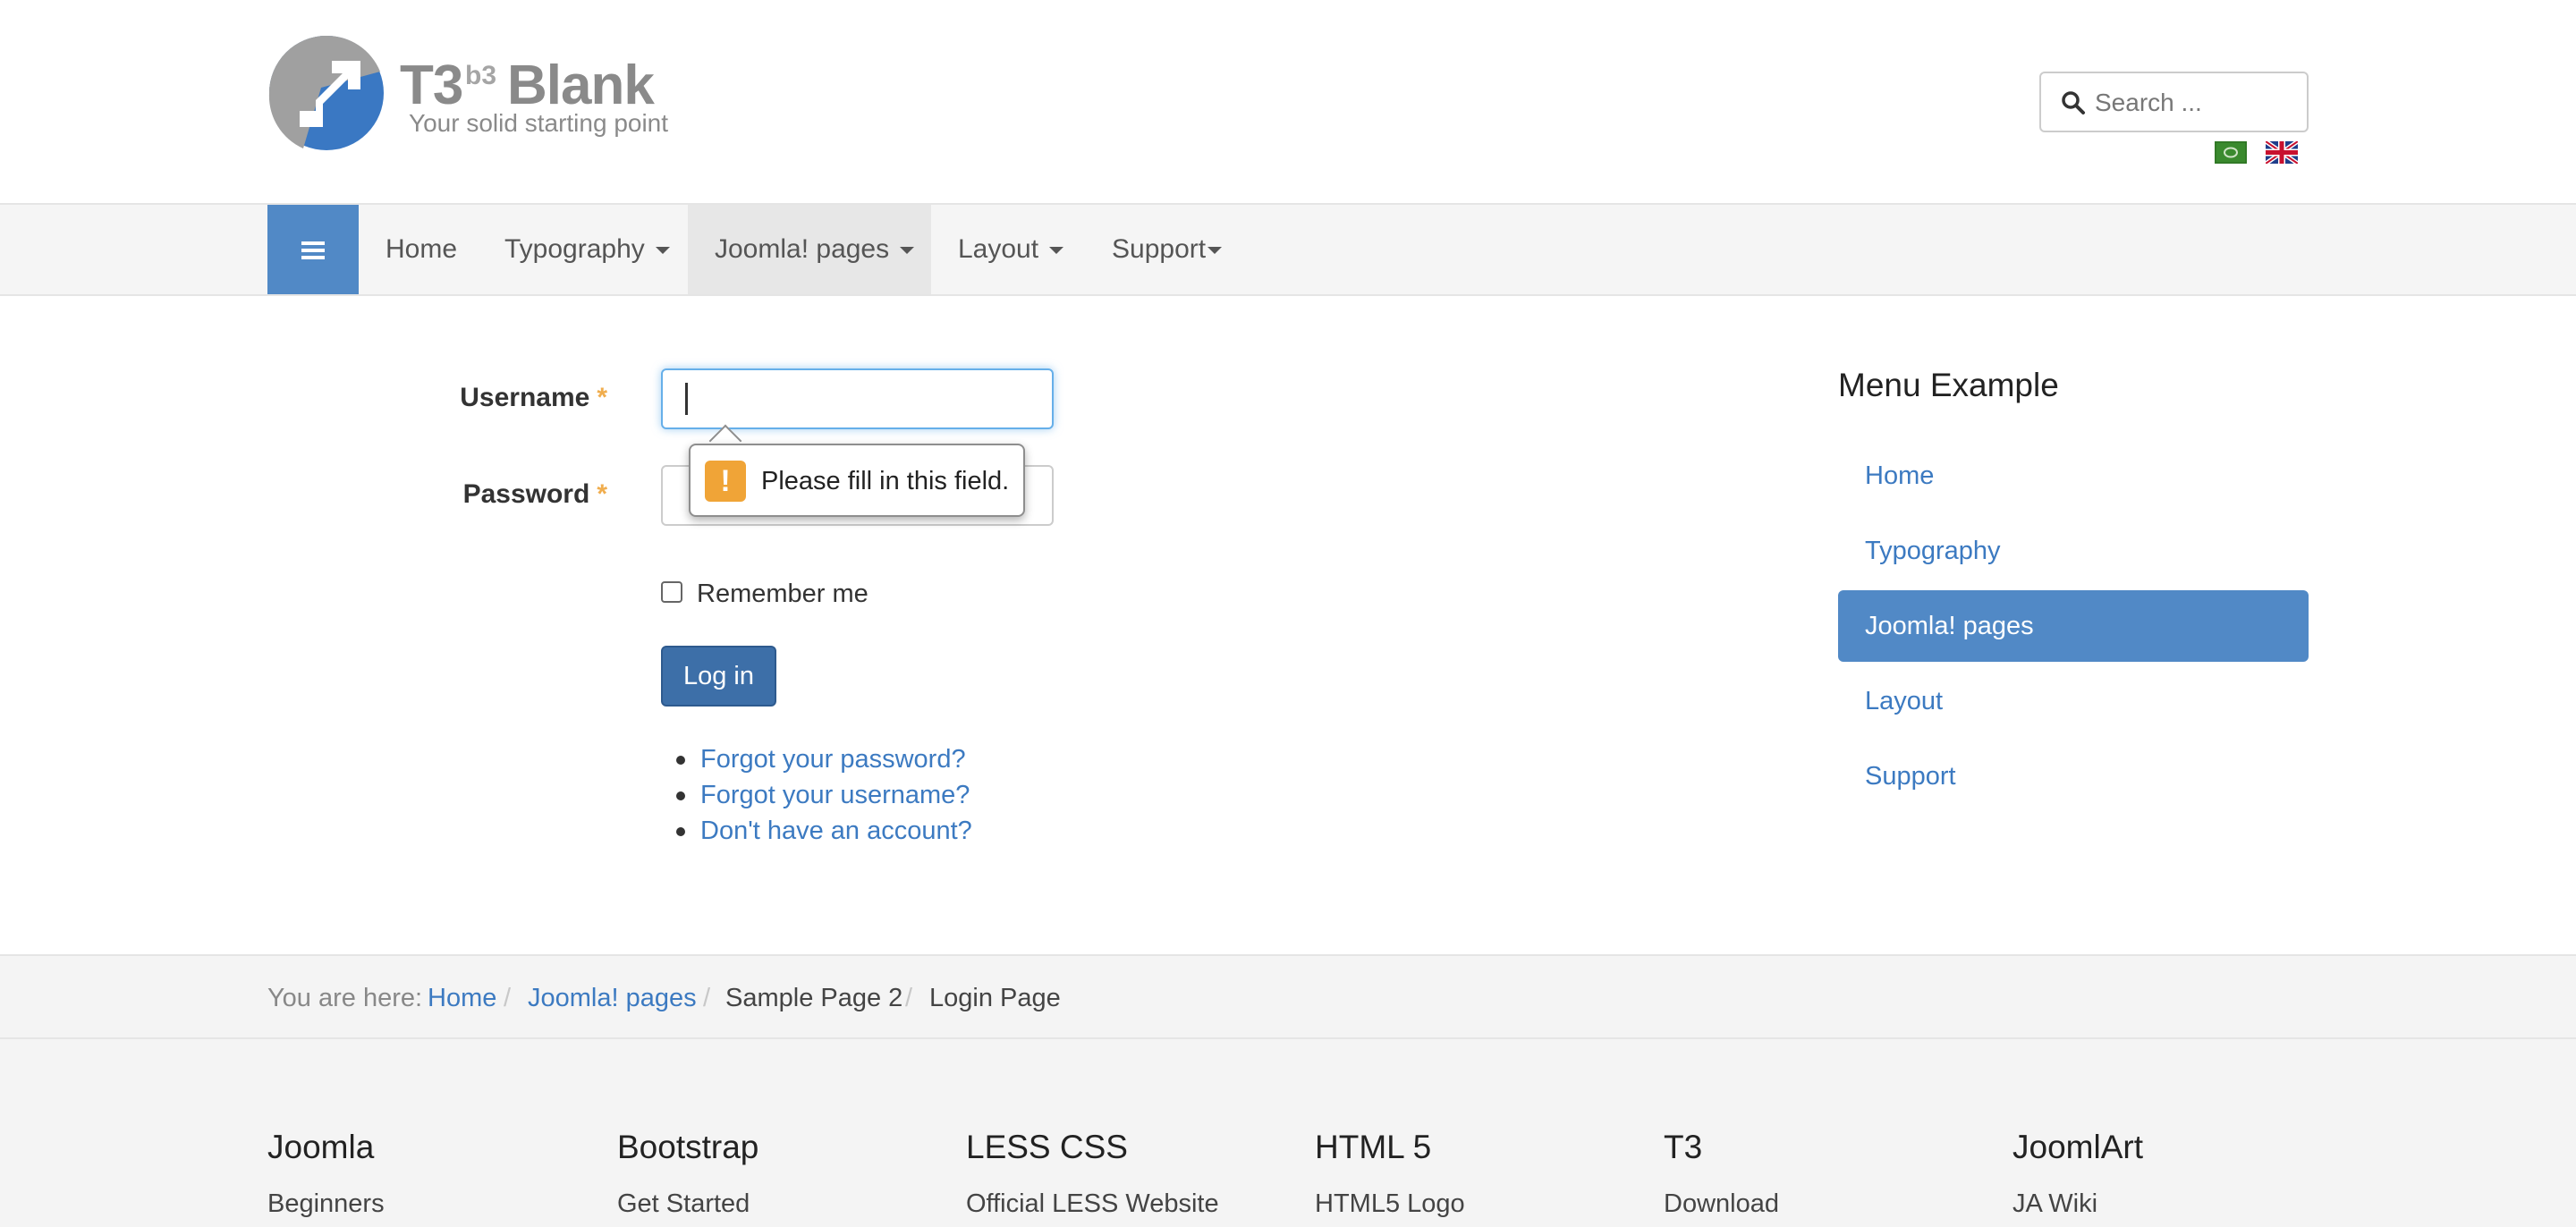 The width and height of the screenshot is (2576, 1227). What do you see at coordinates (539, 123) in the screenshot?
I see `logo-slogan: Your solid starting point` at bounding box center [539, 123].